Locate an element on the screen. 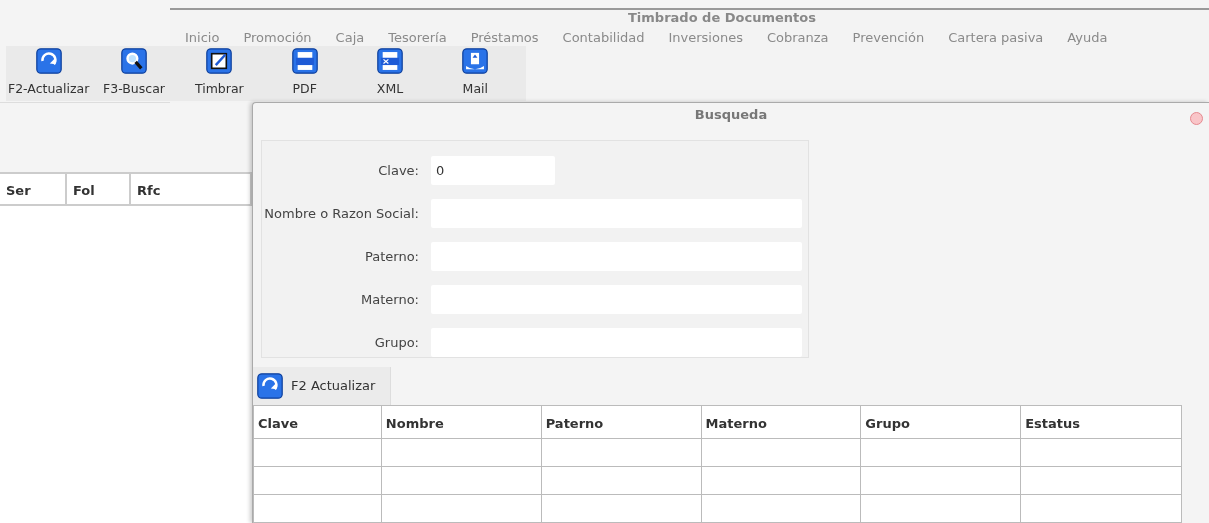 The image size is (1209, 523). edit-icon is located at coordinates (219, 61).